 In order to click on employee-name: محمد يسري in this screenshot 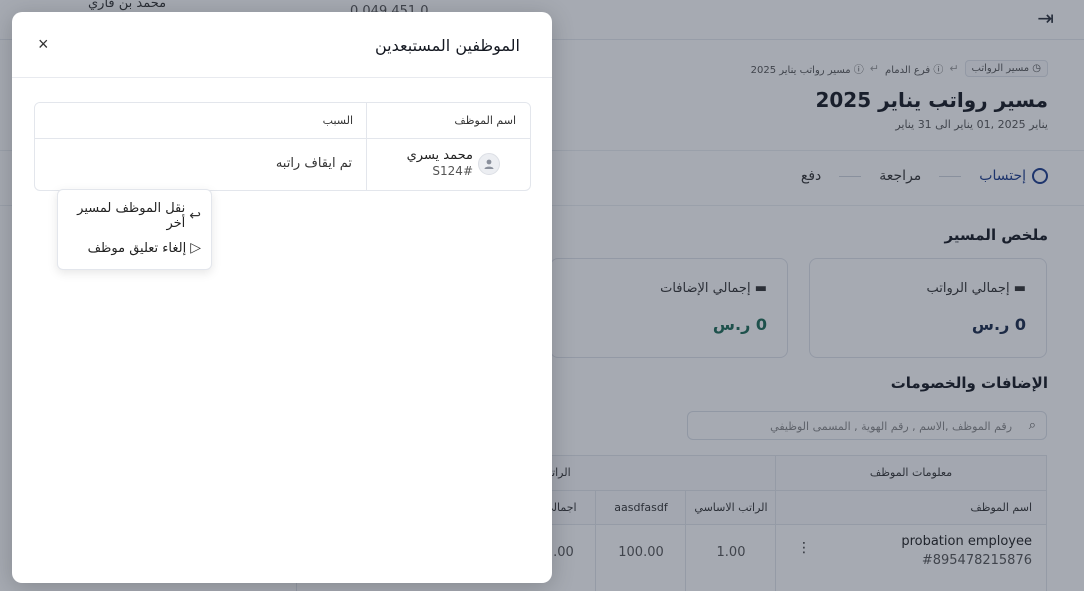, I will do `click(439, 155)`.